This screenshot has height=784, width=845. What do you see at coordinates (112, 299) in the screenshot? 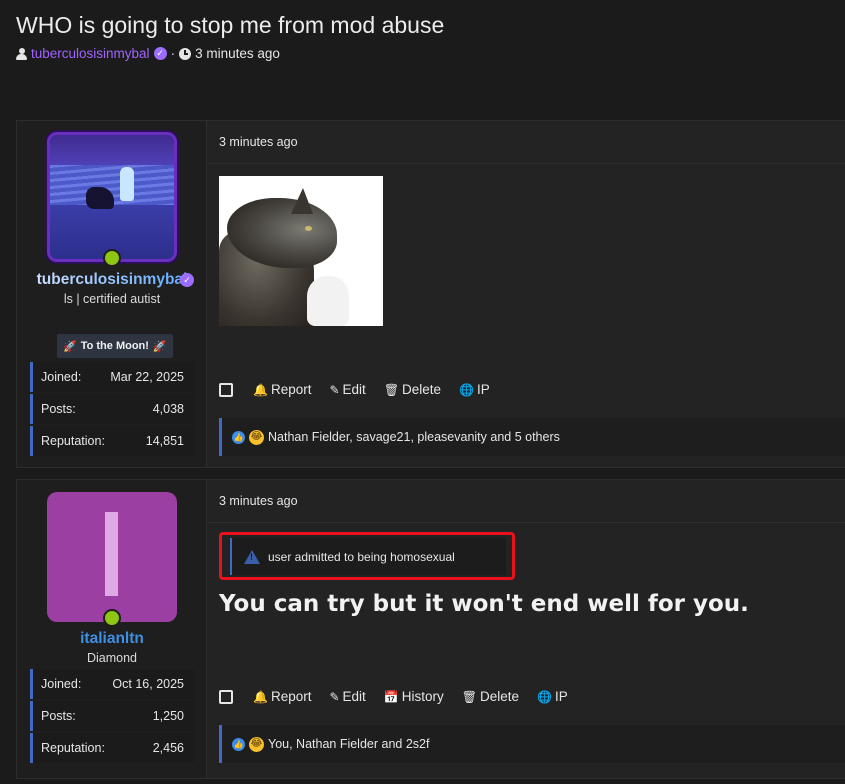
I see `user-title: ls | certified autist` at bounding box center [112, 299].